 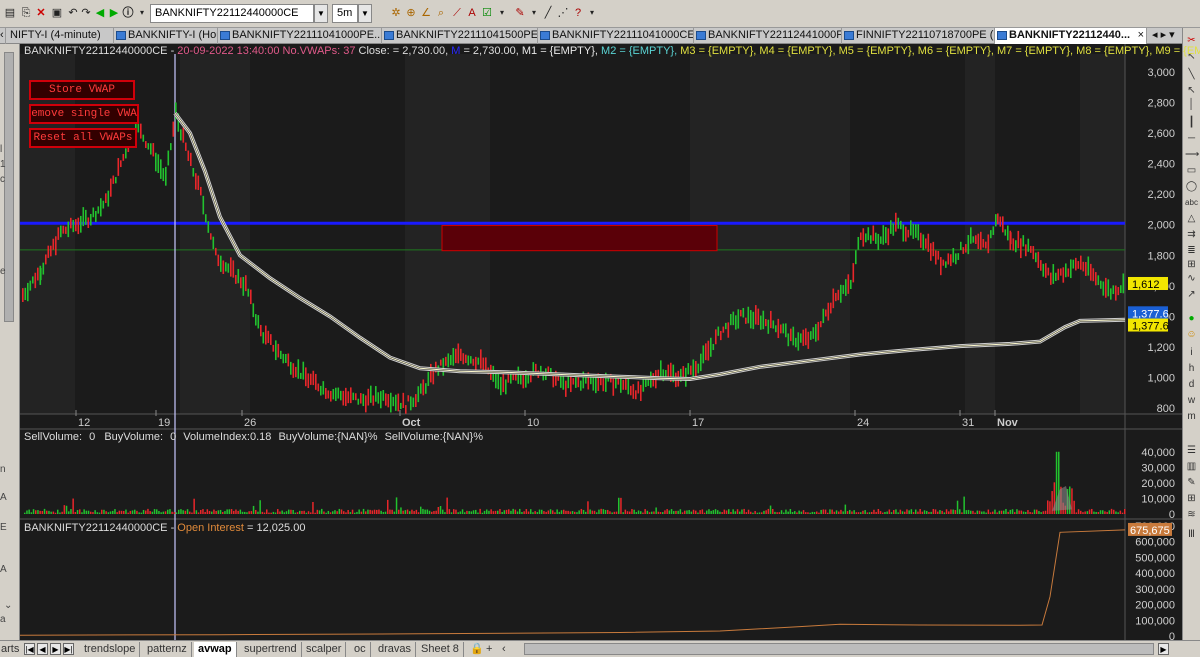 What do you see at coordinates (321, 13) in the screenshot?
I see `symbol-dropdown-icon: ▼` at bounding box center [321, 13].